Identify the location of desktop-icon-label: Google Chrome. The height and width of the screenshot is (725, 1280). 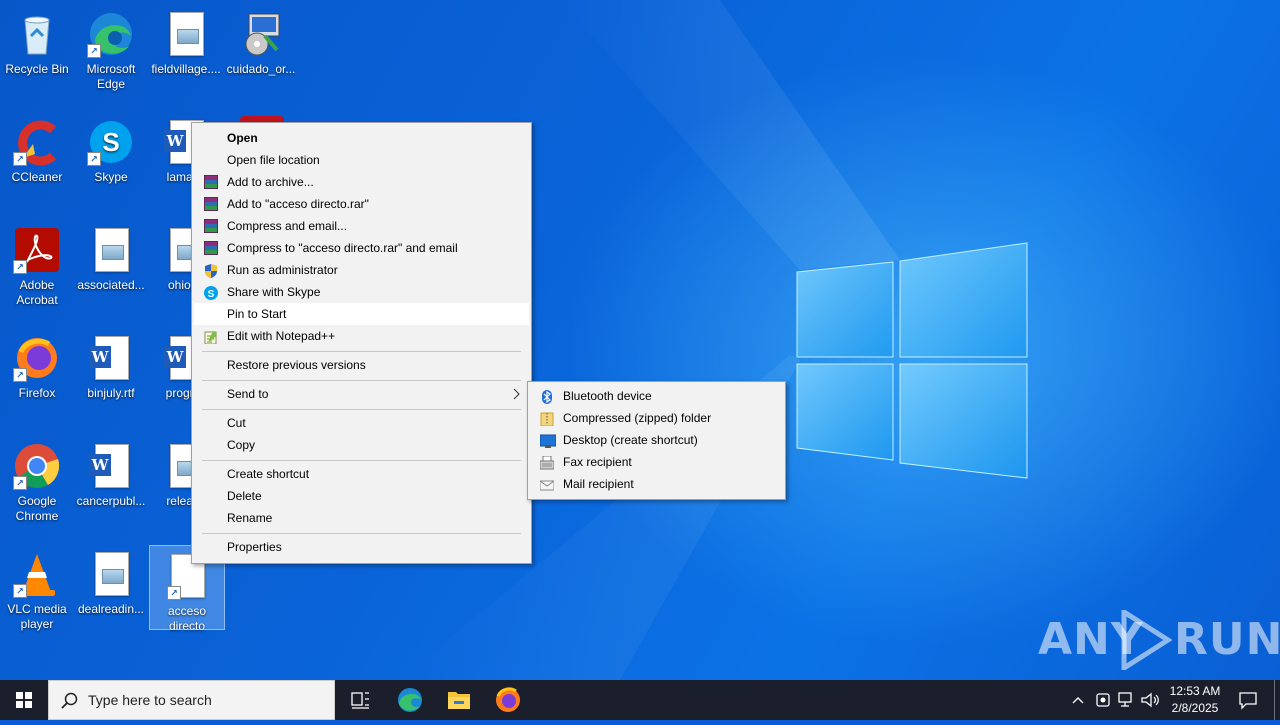
(37, 508).